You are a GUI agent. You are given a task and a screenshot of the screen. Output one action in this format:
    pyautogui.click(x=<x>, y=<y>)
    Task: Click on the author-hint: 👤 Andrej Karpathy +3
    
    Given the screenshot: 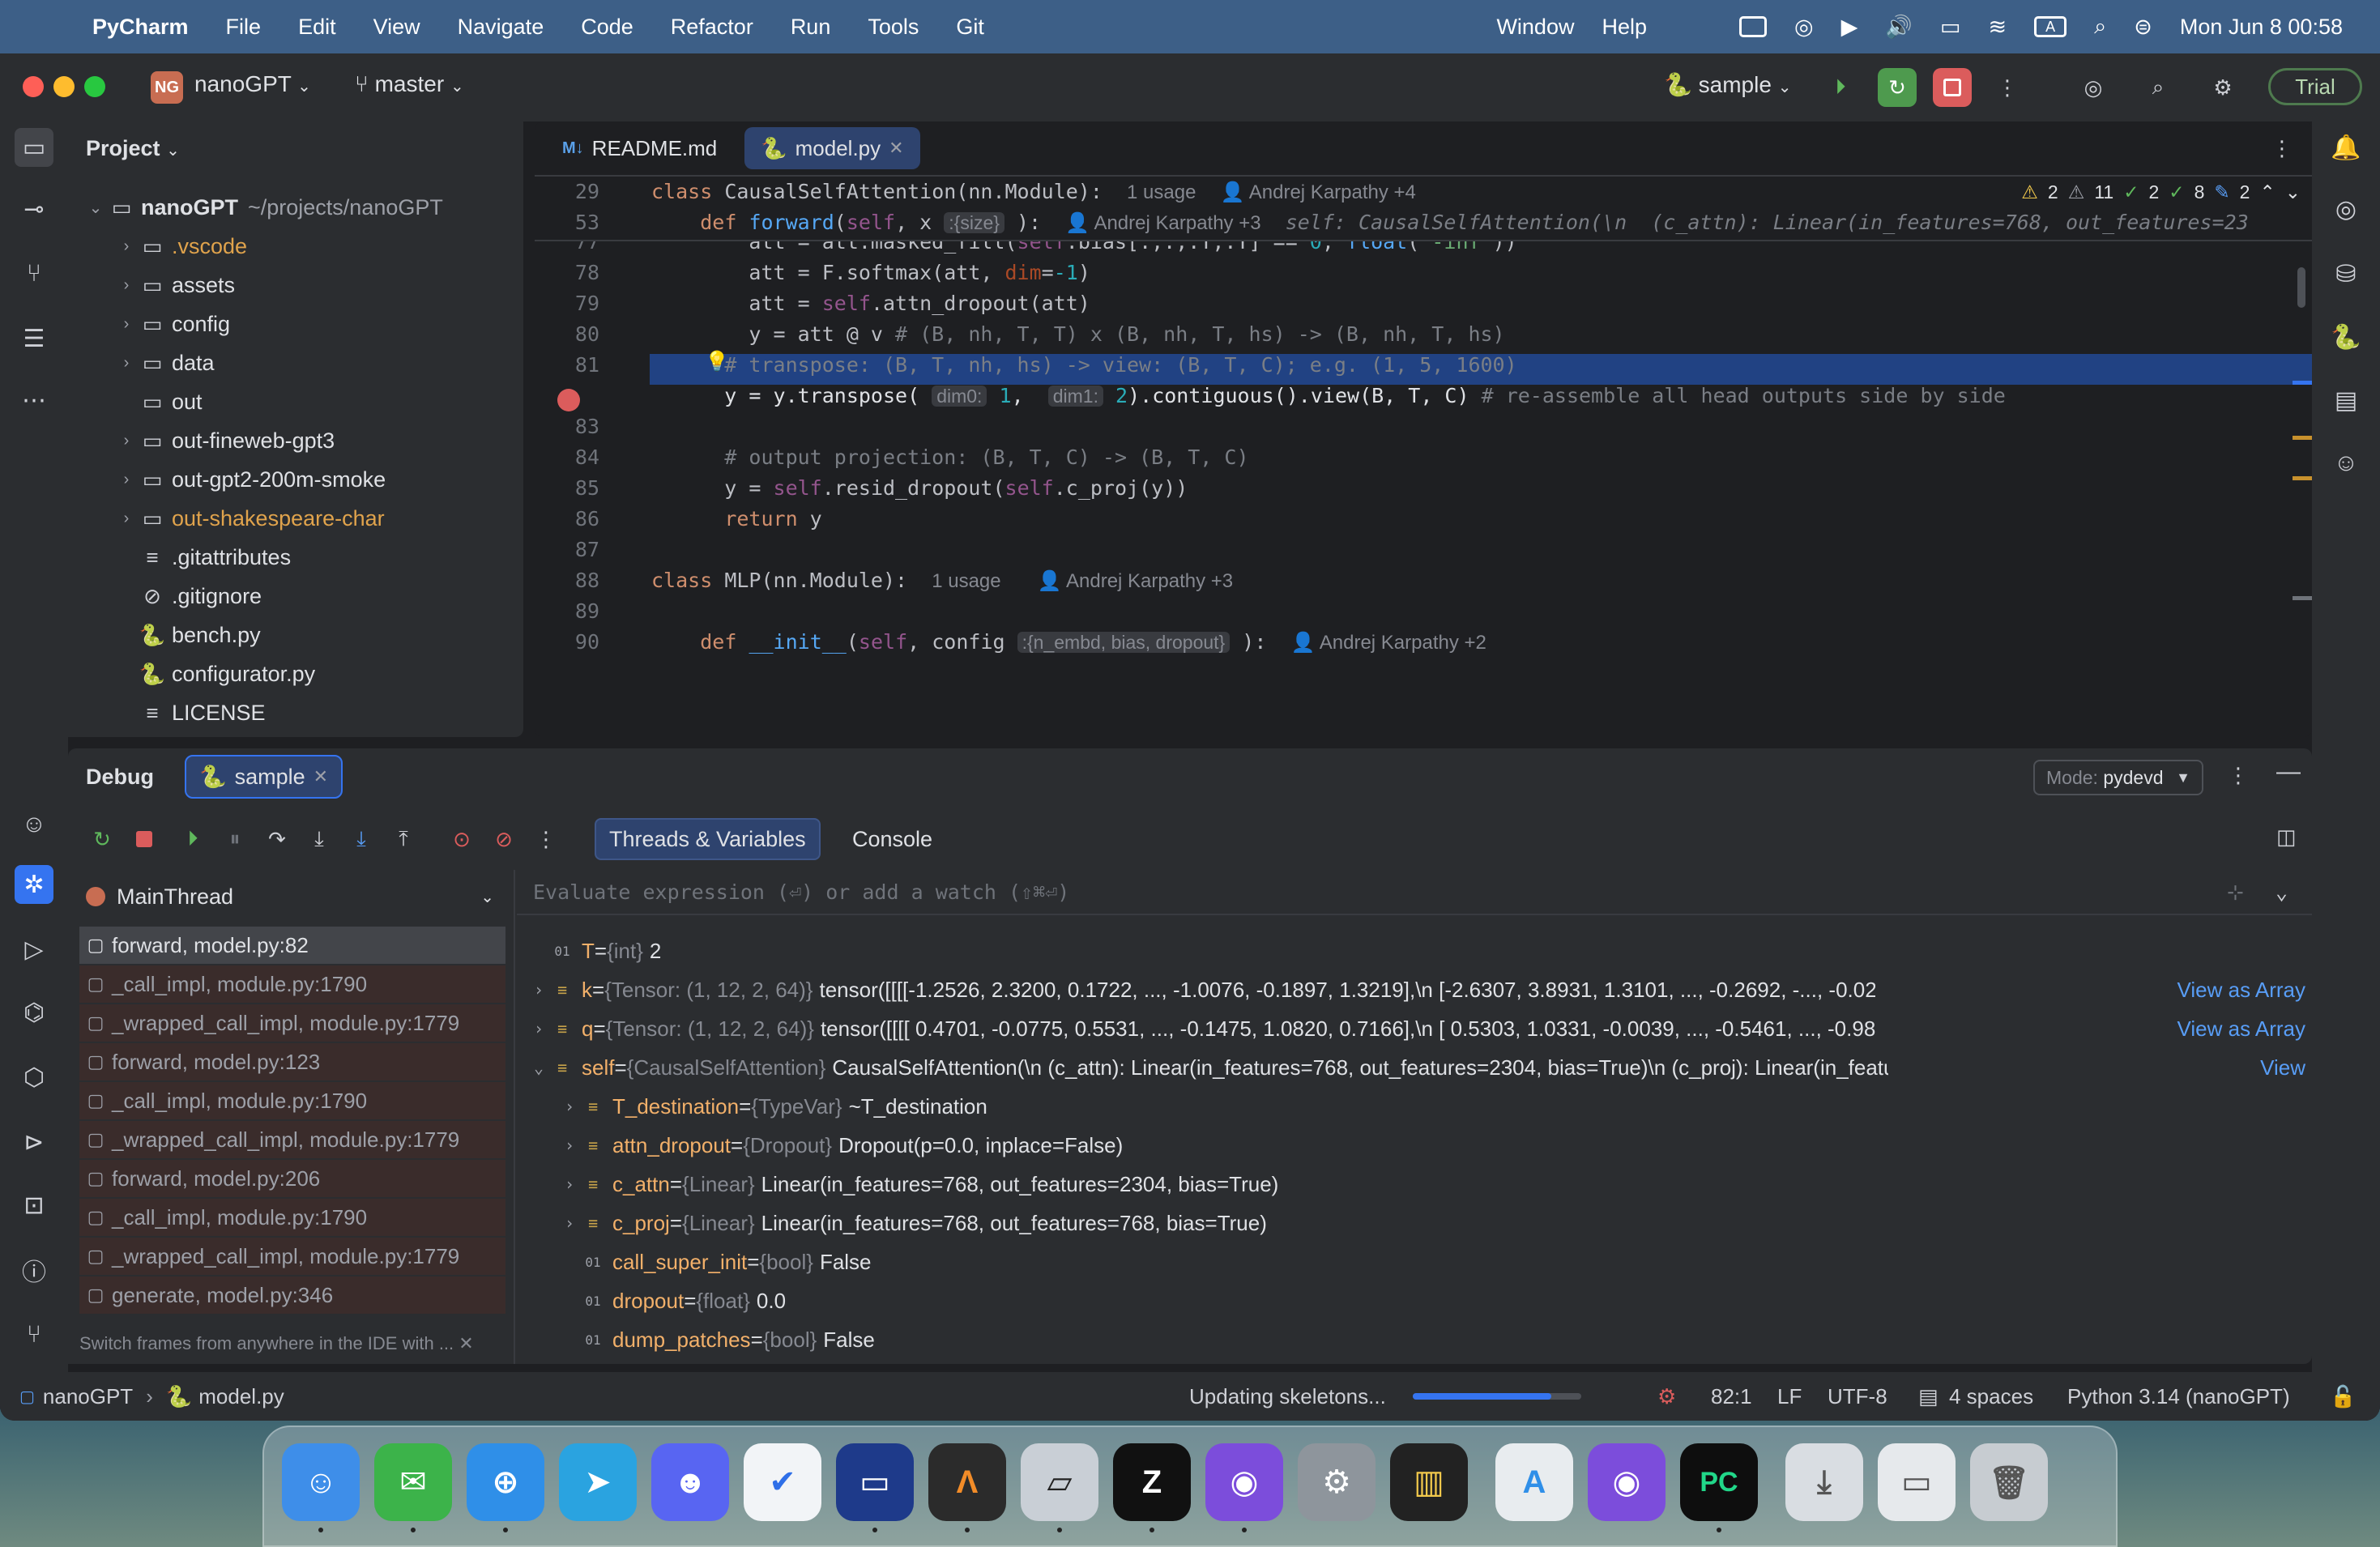 What is the action you would take?
    pyautogui.click(x=1135, y=581)
    